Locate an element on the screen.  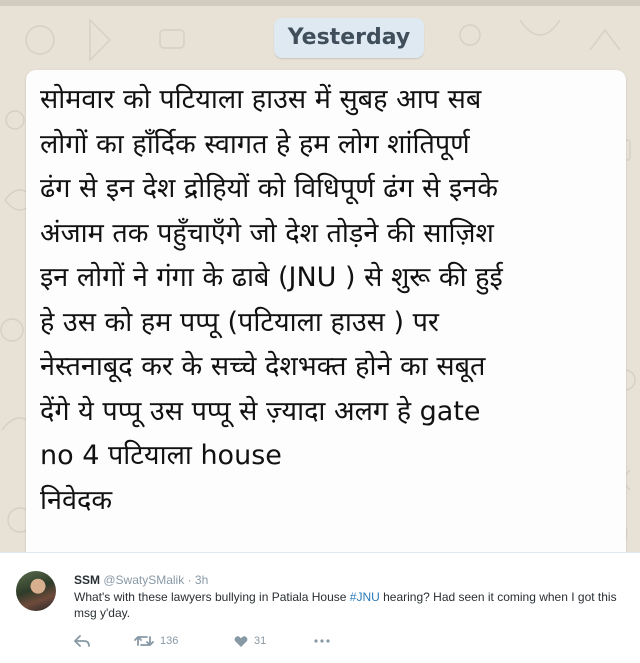
more-icon is located at coordinates (322, 641).